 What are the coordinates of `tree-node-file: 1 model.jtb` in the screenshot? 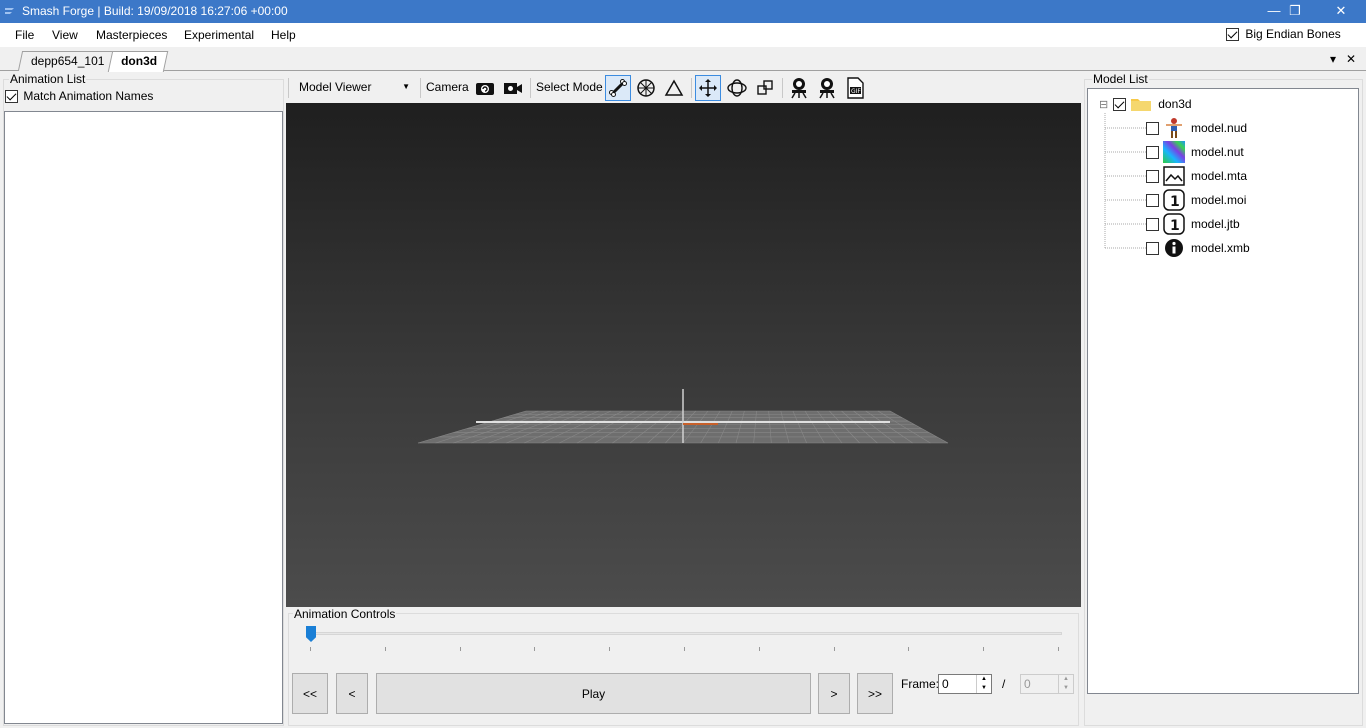 It's located at (1193, 224).